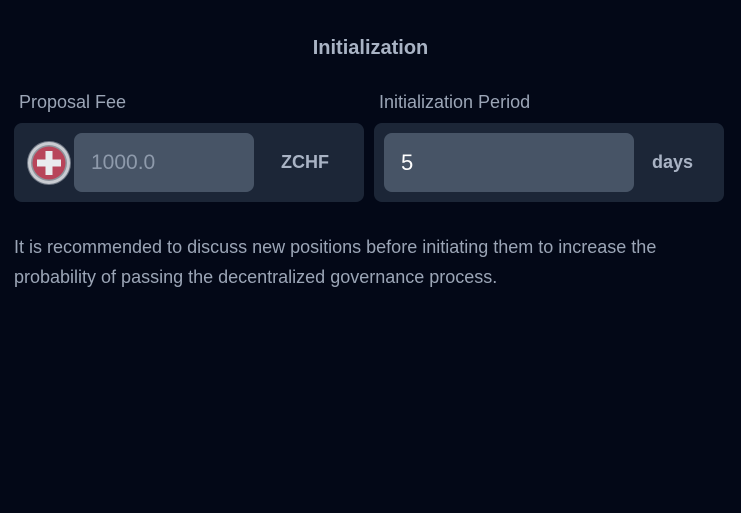 The width and height of the screenshot is (741, 513). I want to click on proposal-fee-input-wrapper, so click(164, 162).